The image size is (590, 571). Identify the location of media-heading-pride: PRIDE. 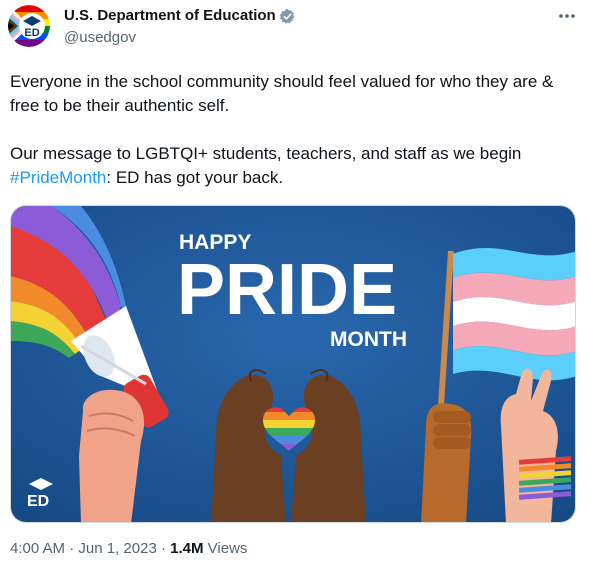
(287, 290).